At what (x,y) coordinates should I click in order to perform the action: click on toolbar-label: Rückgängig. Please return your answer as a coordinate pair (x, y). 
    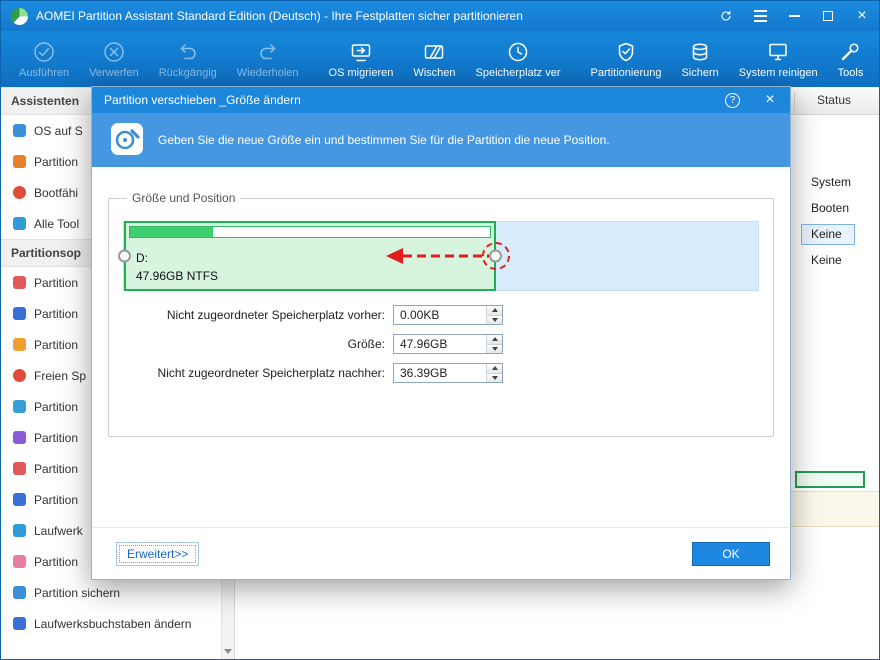
    Looking at the image, I should click on (187, 72).